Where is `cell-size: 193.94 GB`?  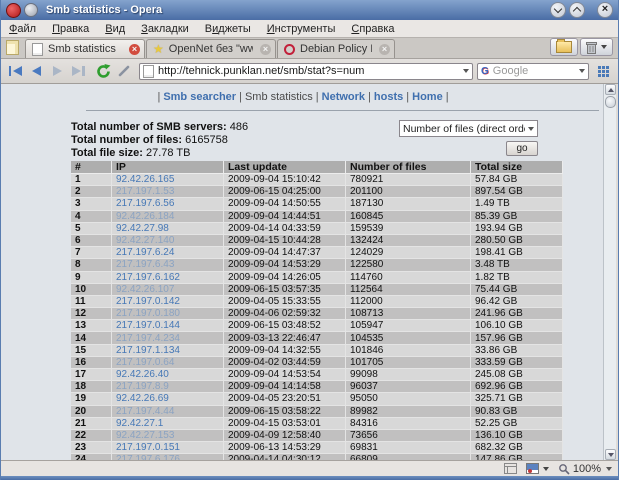
cell-size: 193.94 GB is located at coordinates (517, 228).